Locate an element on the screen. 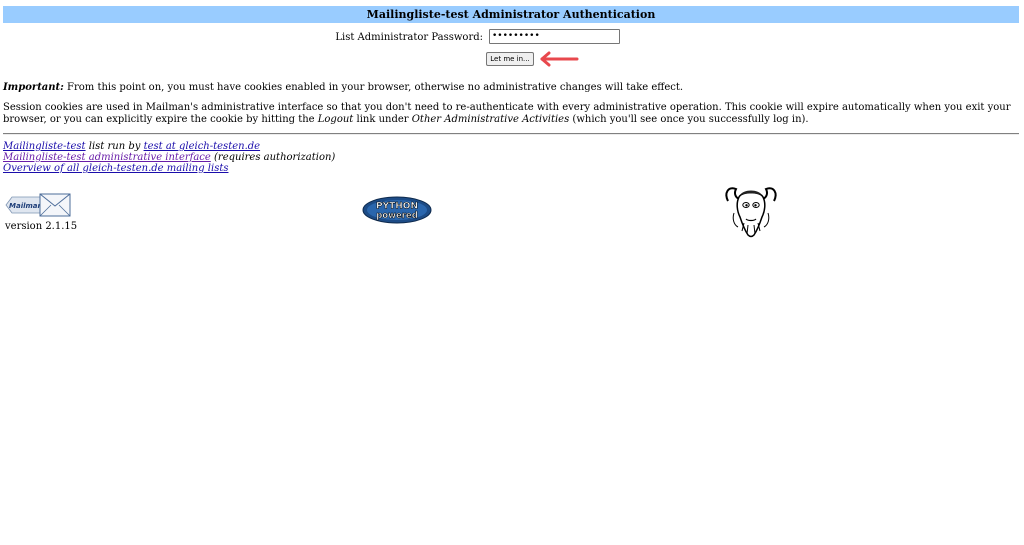 The width and height of the screenshot is (1024, 545). admin-note-text: (requires authorization) is located at coordinates (273, 157).